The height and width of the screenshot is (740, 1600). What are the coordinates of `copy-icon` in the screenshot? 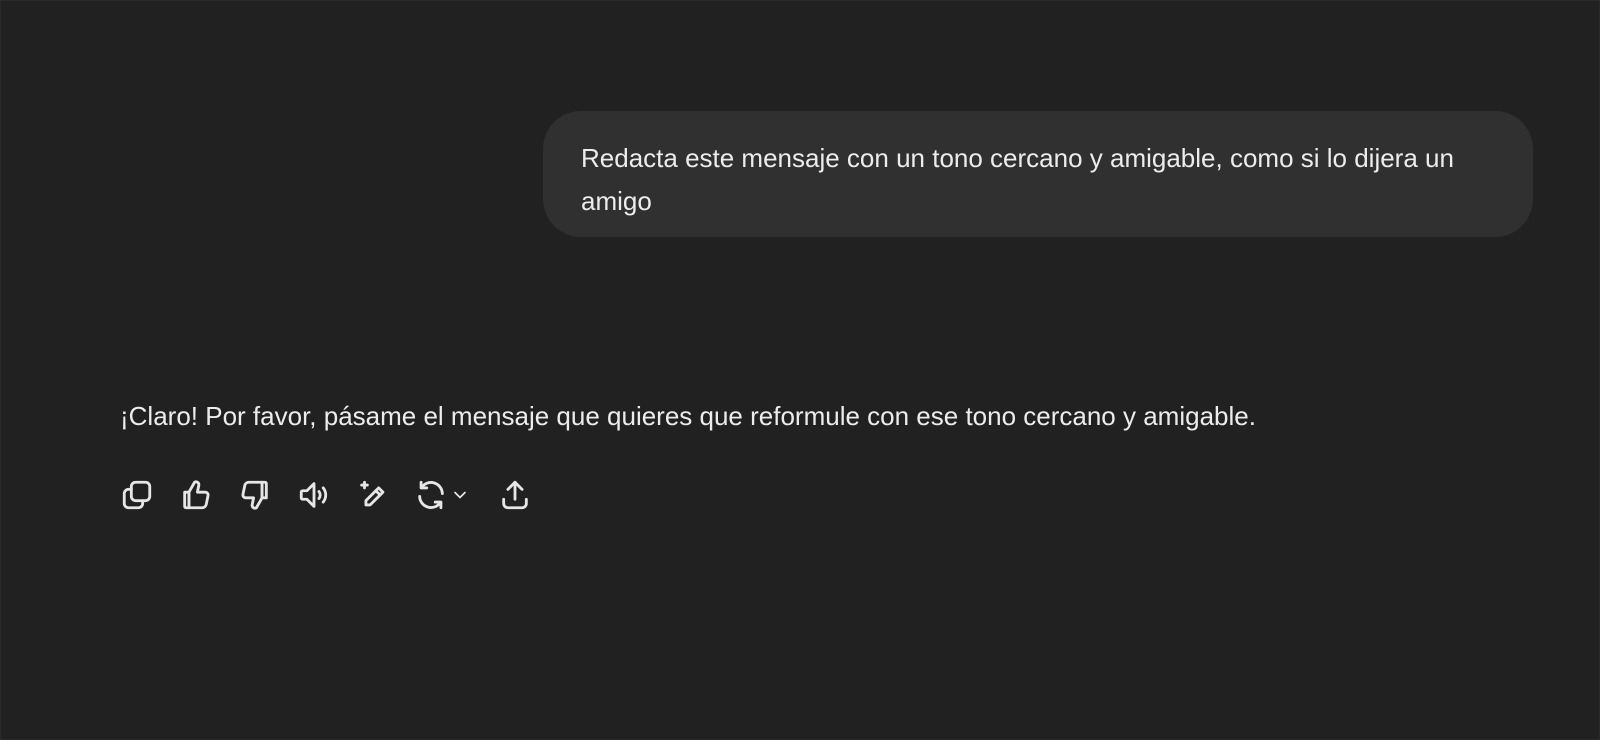 It's located at (137, 495).